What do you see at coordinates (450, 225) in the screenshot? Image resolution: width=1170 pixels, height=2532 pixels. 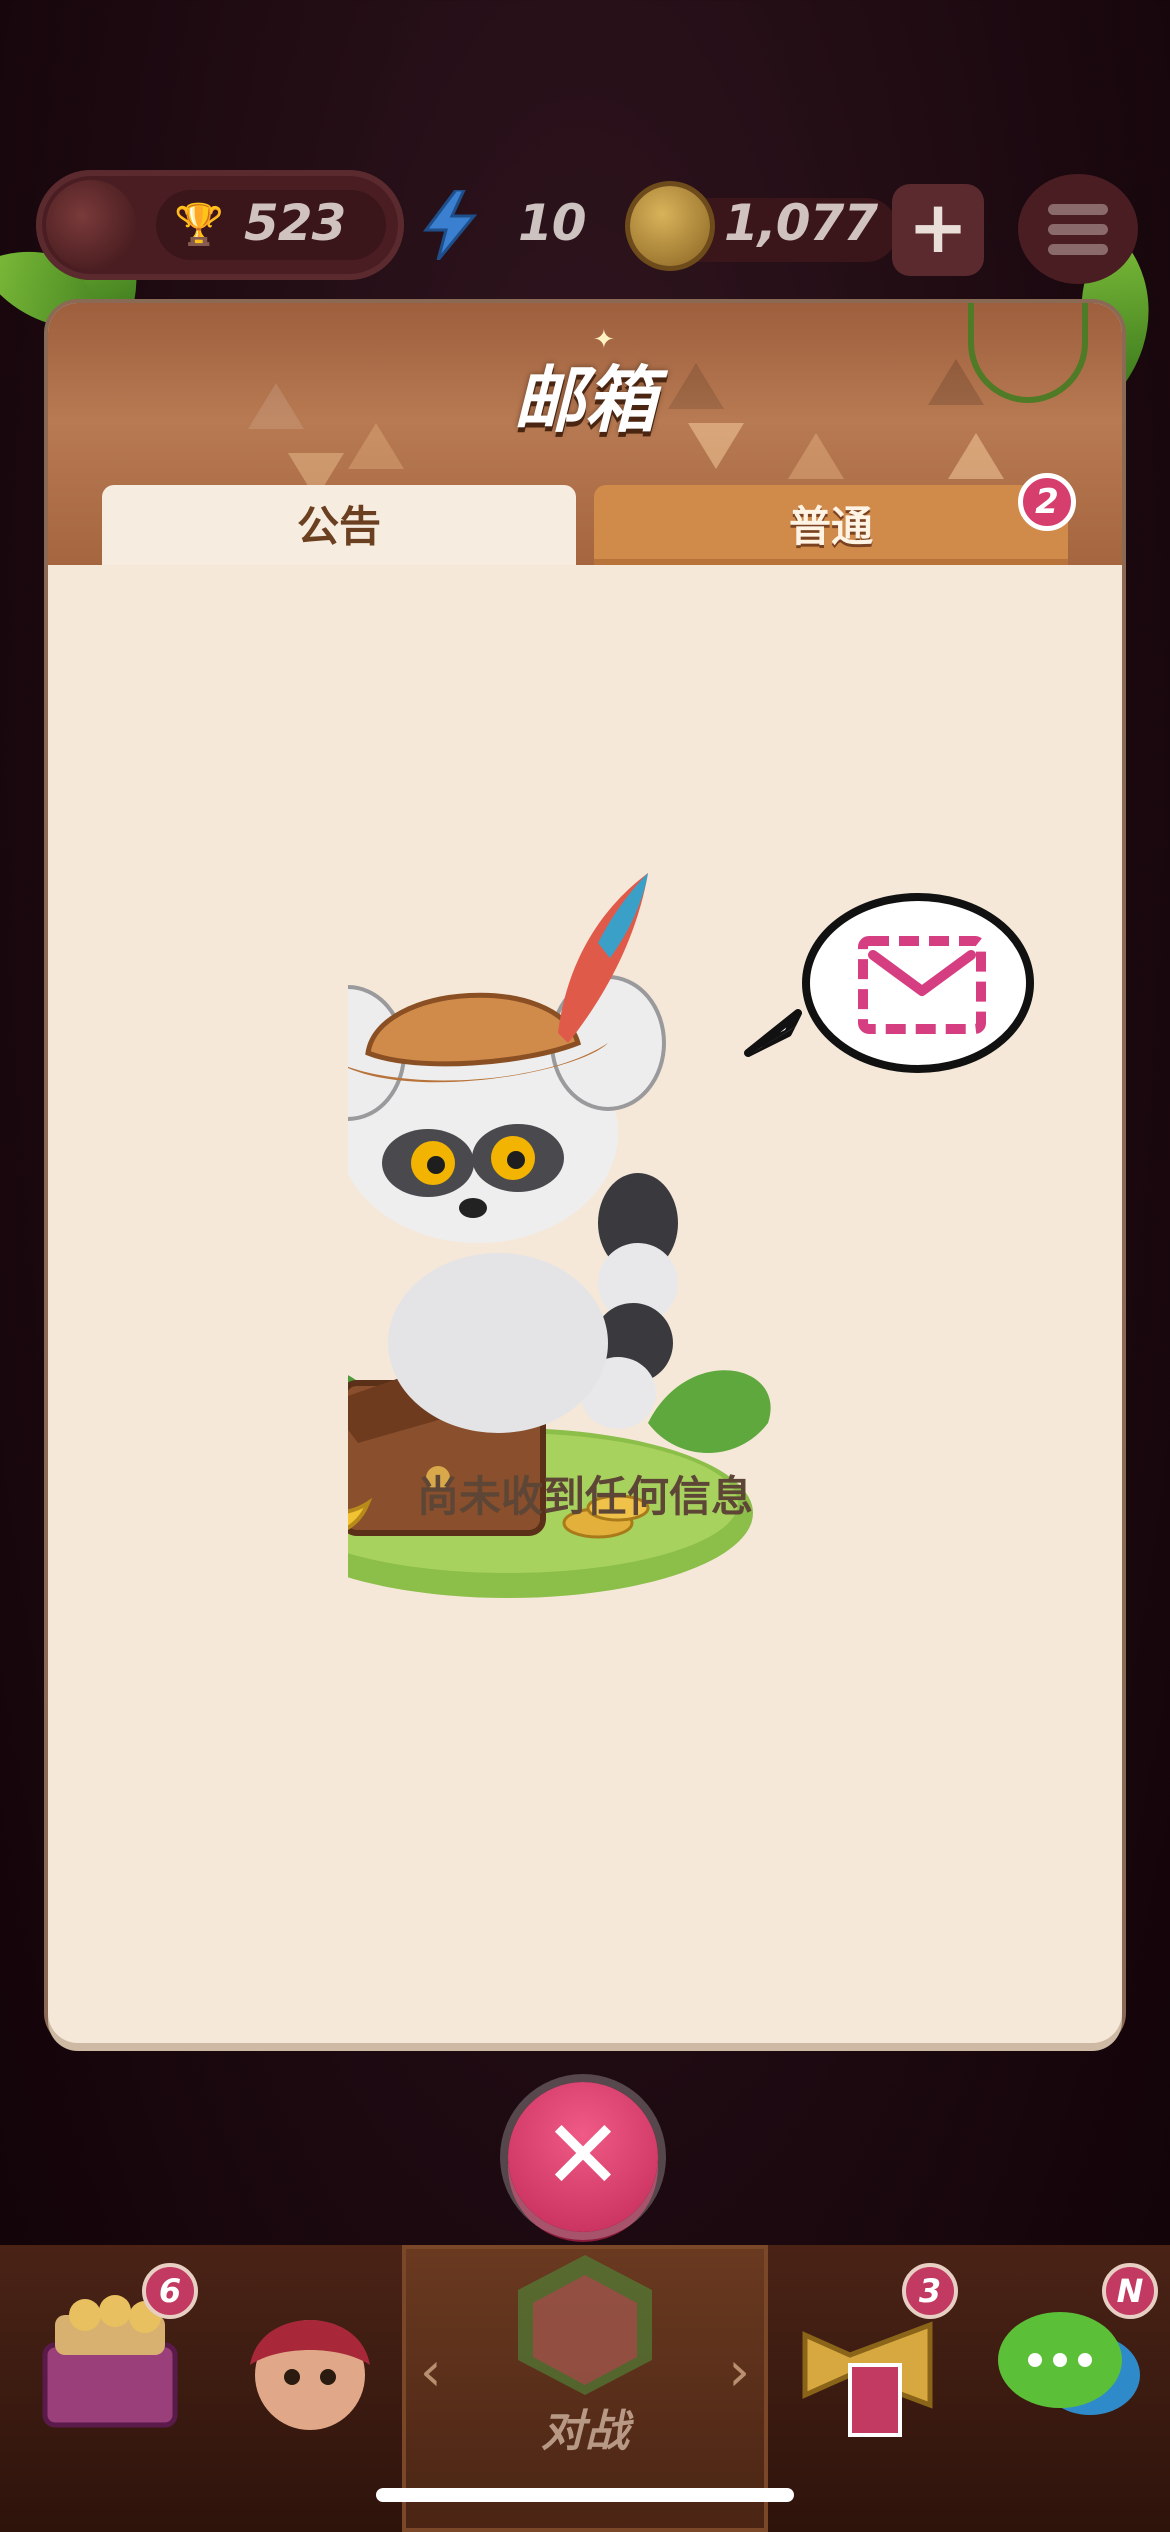 I see `lightning-icon` at bounding box center [450, 225].